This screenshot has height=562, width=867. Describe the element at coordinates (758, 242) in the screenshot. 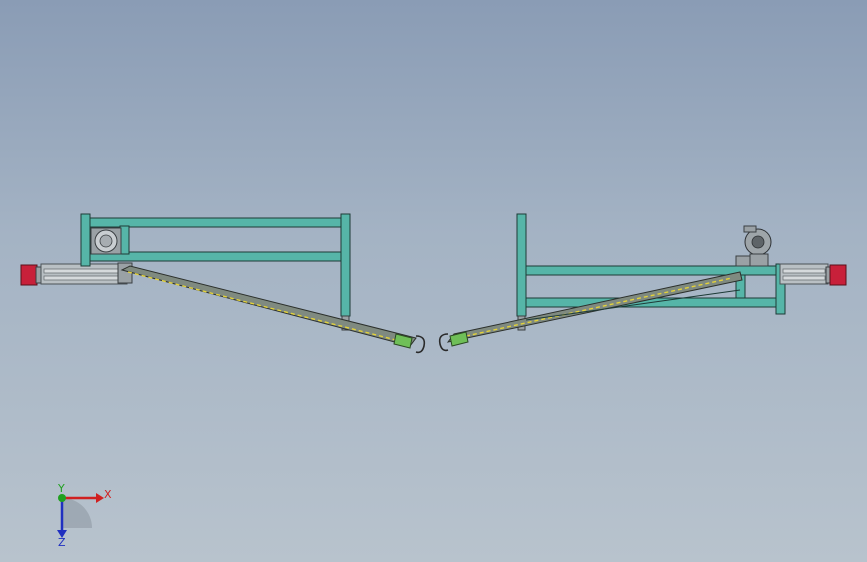

I see `right-motor-hub` at that location.